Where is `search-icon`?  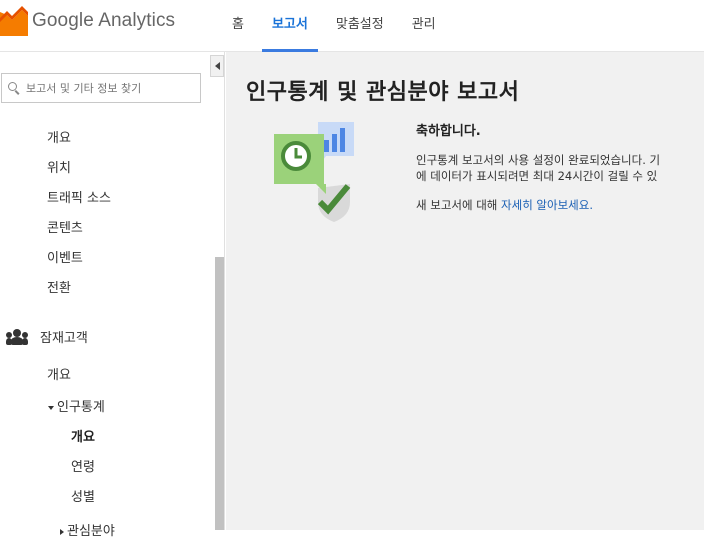
search-icon is located at coordinates (14, 88).